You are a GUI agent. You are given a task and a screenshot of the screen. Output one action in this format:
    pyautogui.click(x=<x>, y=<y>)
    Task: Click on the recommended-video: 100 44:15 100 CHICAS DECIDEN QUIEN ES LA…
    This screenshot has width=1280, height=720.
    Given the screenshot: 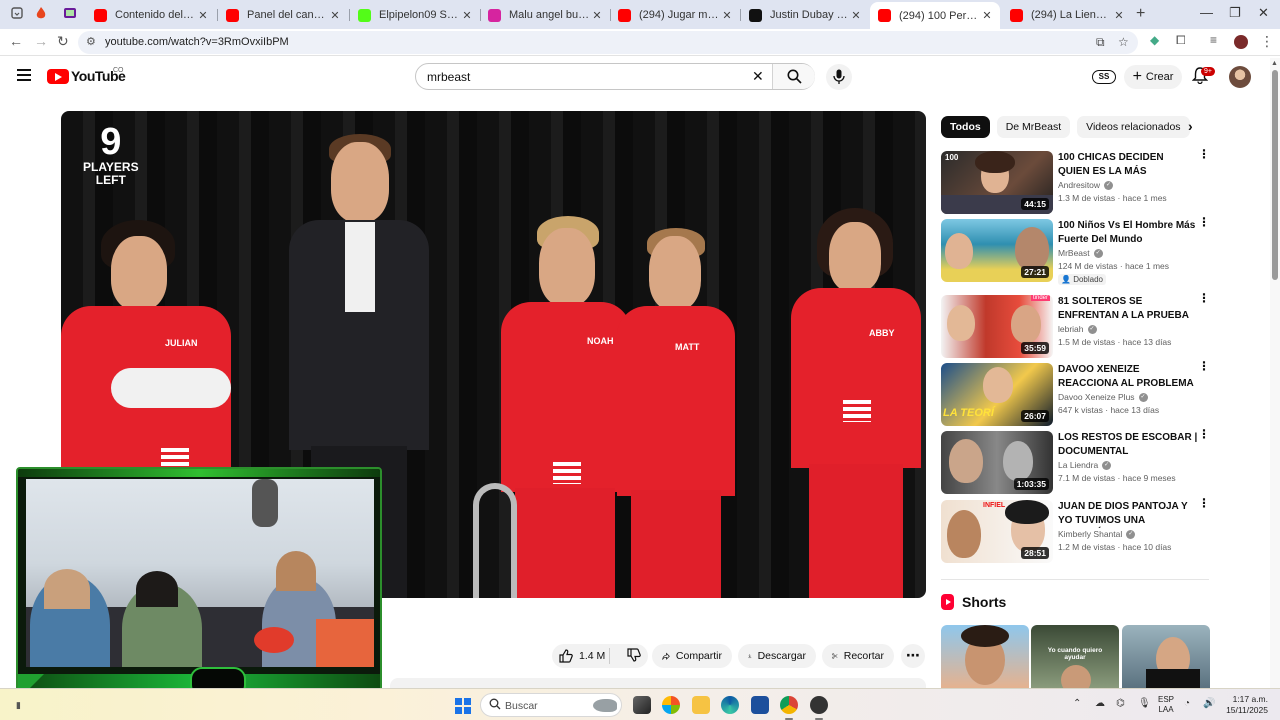 What is the action you would take?
    pyautogui.click(x=1076, y=181)
    